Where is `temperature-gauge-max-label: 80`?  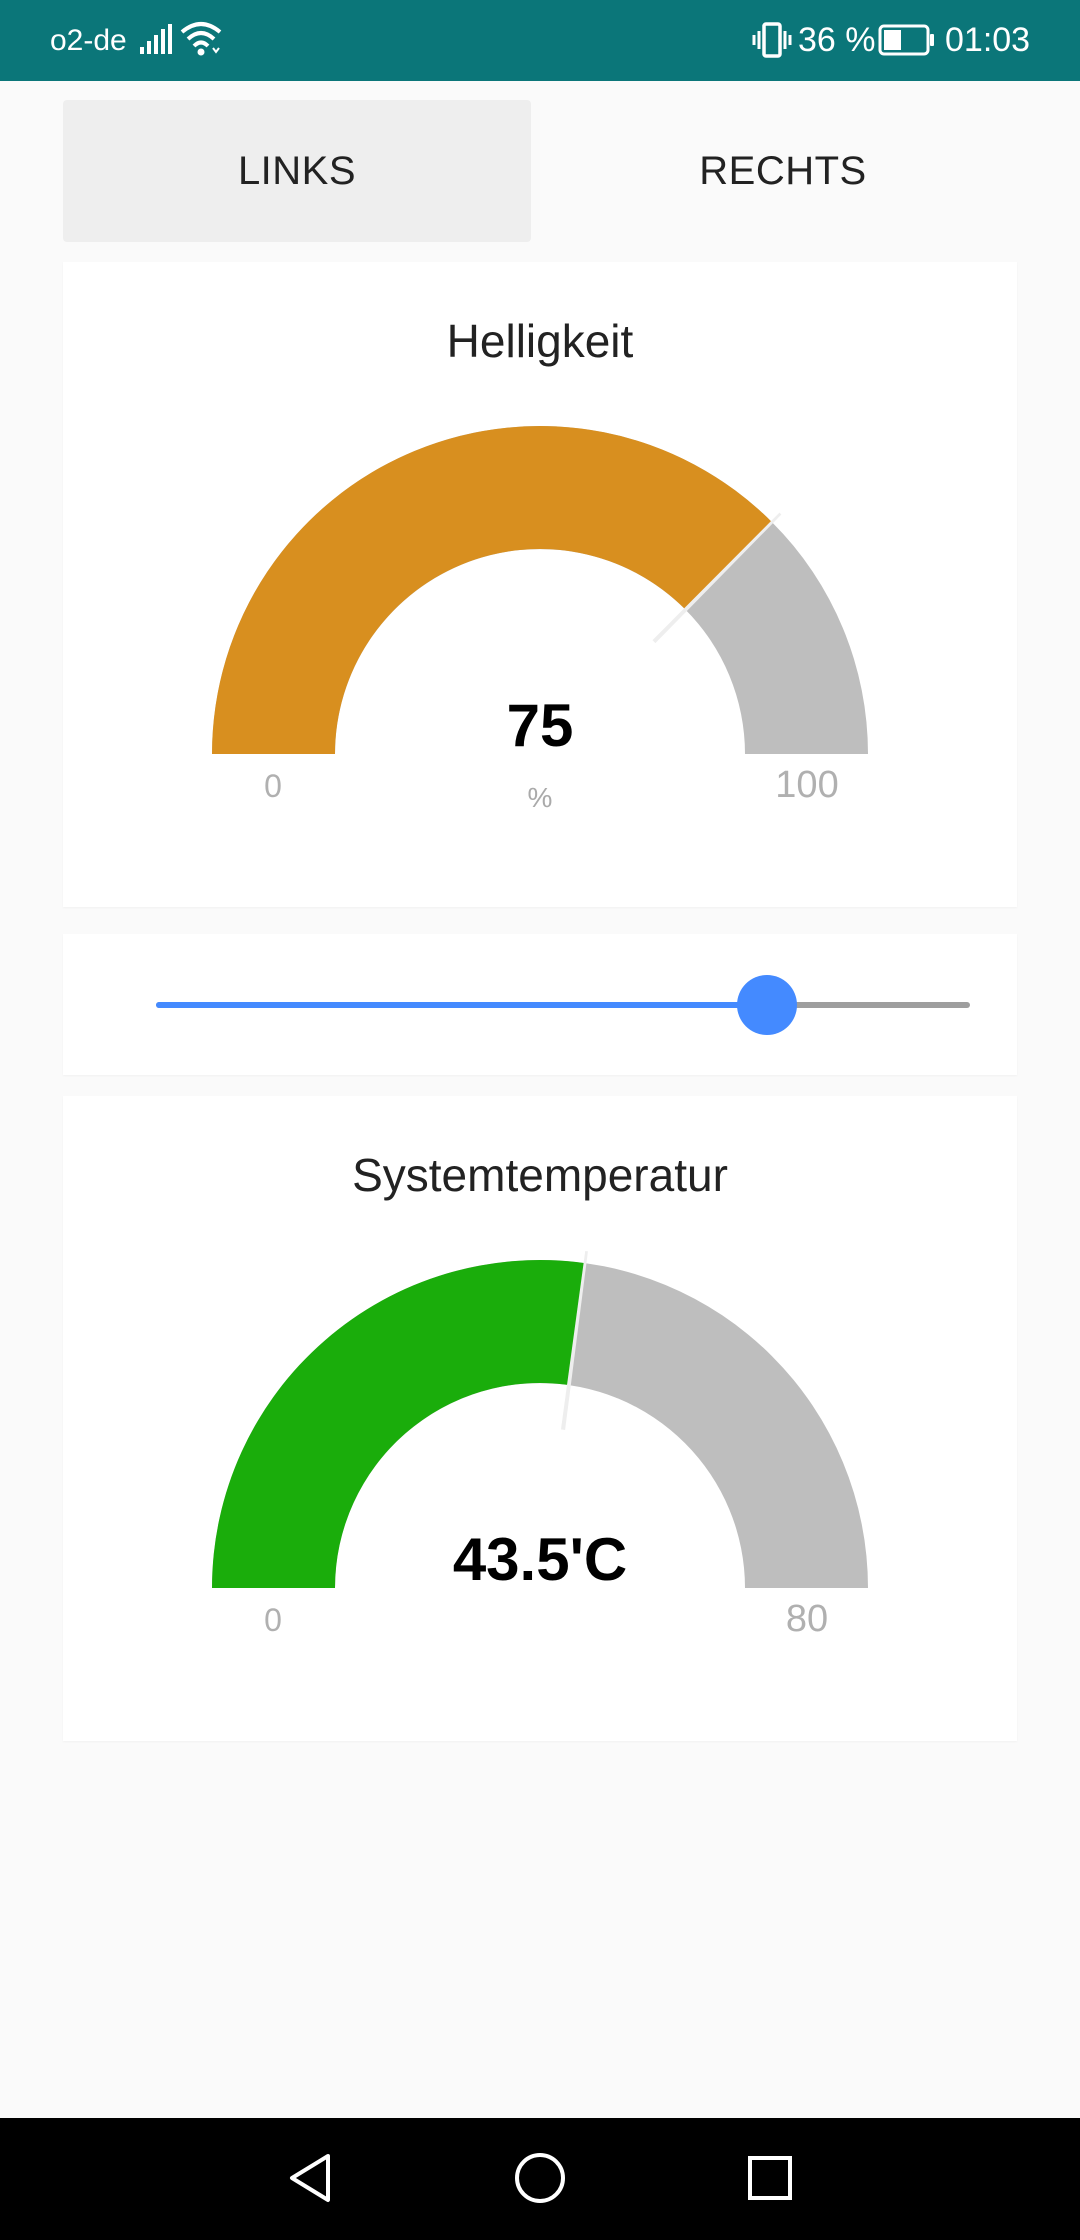
temperature-gauge-max-label: 80 is located at coordinates (807, 1619).